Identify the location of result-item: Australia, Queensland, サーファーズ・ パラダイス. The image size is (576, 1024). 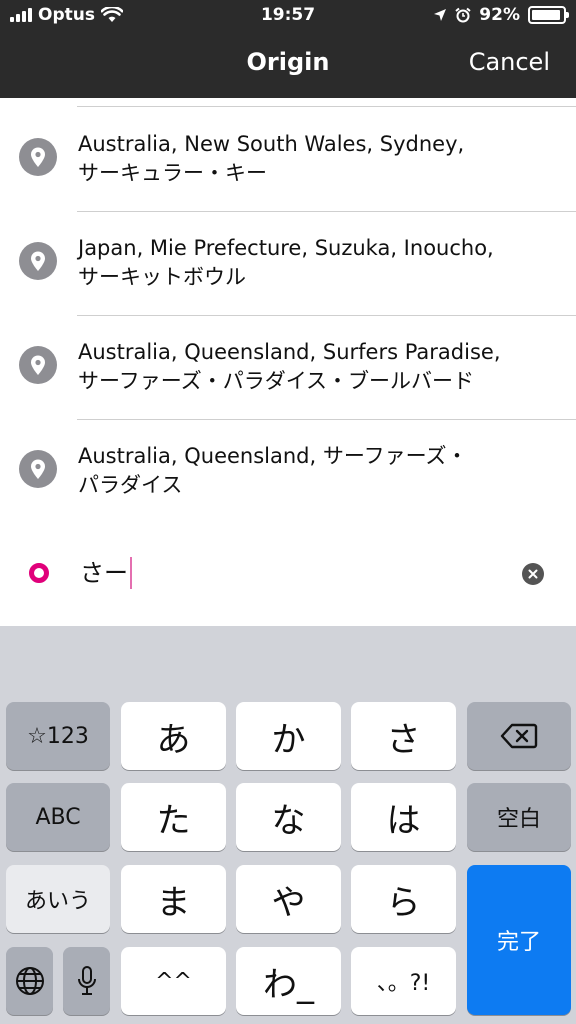
(288, 472).